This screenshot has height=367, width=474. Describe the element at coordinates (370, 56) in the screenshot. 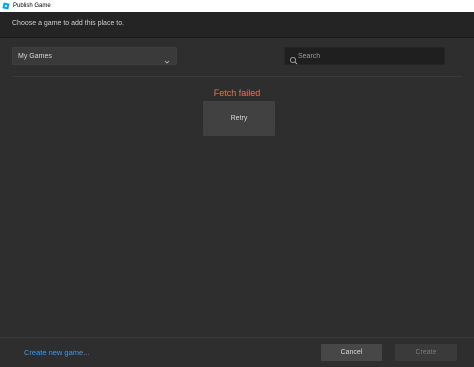

I see `search-input` at that location.